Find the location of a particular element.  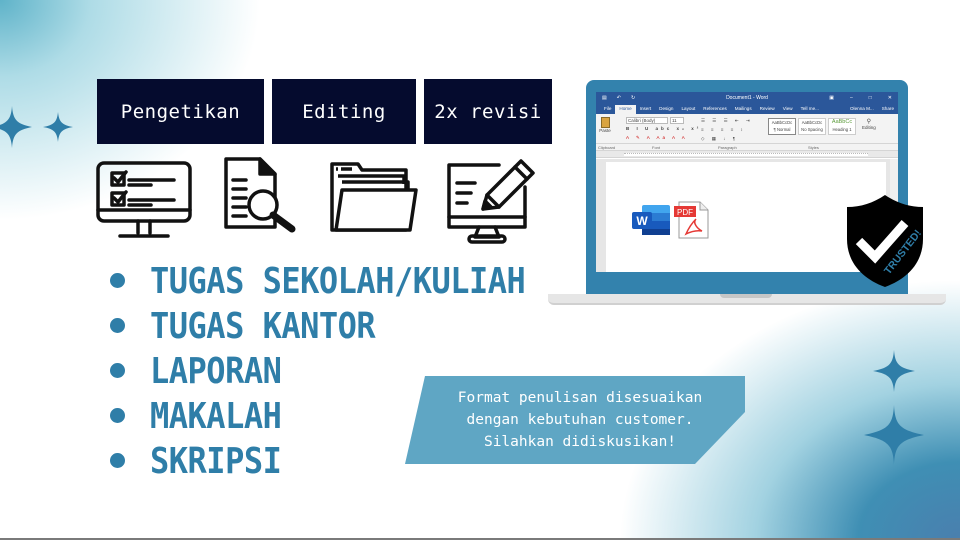

monitor-checklist-icon is located at coordinates (144, 199).